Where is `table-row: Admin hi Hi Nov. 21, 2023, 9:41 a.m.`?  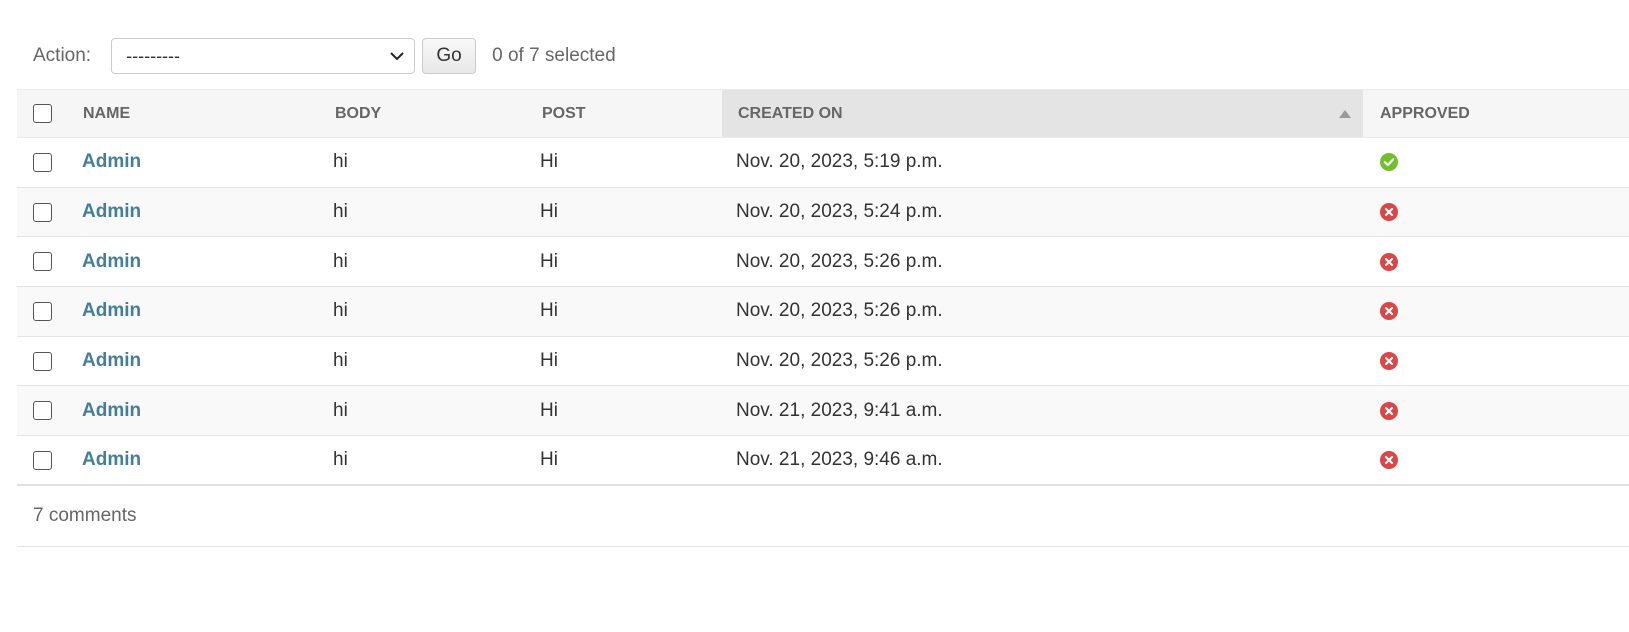 table-row: Admin hi Hi Nov. 21, 2023, 9:41 a.m. is located at coordinates (823, 411).